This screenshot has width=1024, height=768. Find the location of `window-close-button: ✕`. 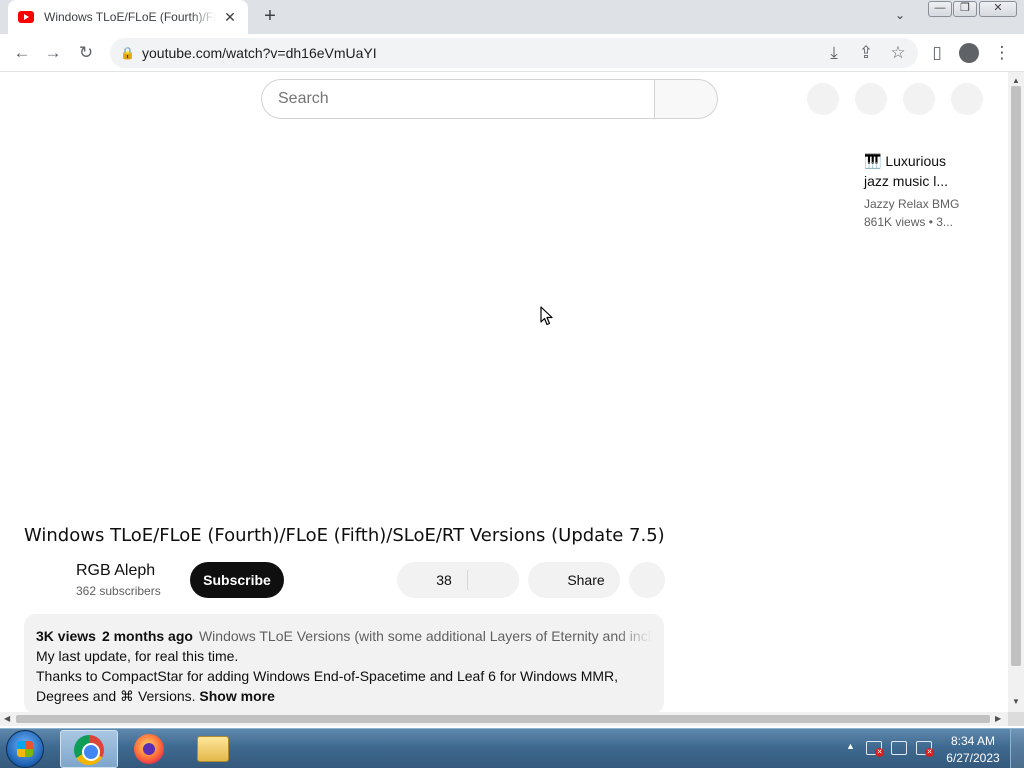

window-close-button: ✕ is located at coordinates (998, 9).